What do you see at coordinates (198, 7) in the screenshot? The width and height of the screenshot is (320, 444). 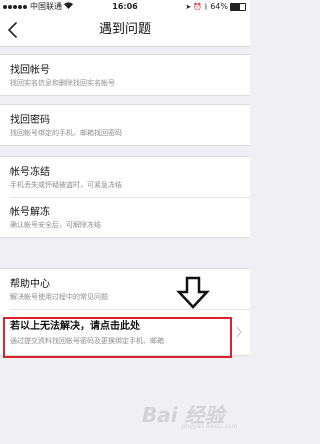 I see `alarm-icon: ⏰` at bounding box center [198, 7].